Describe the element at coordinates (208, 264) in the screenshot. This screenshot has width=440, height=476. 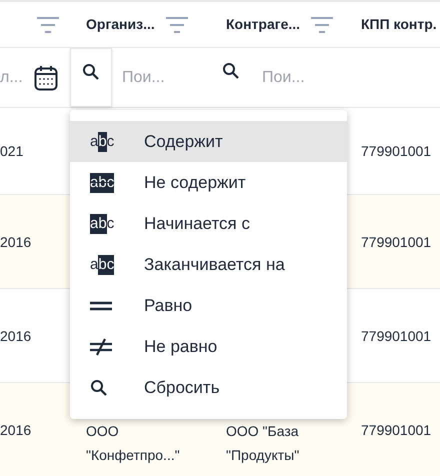
I see `menu-item: abc Заканчивается на` at that location.